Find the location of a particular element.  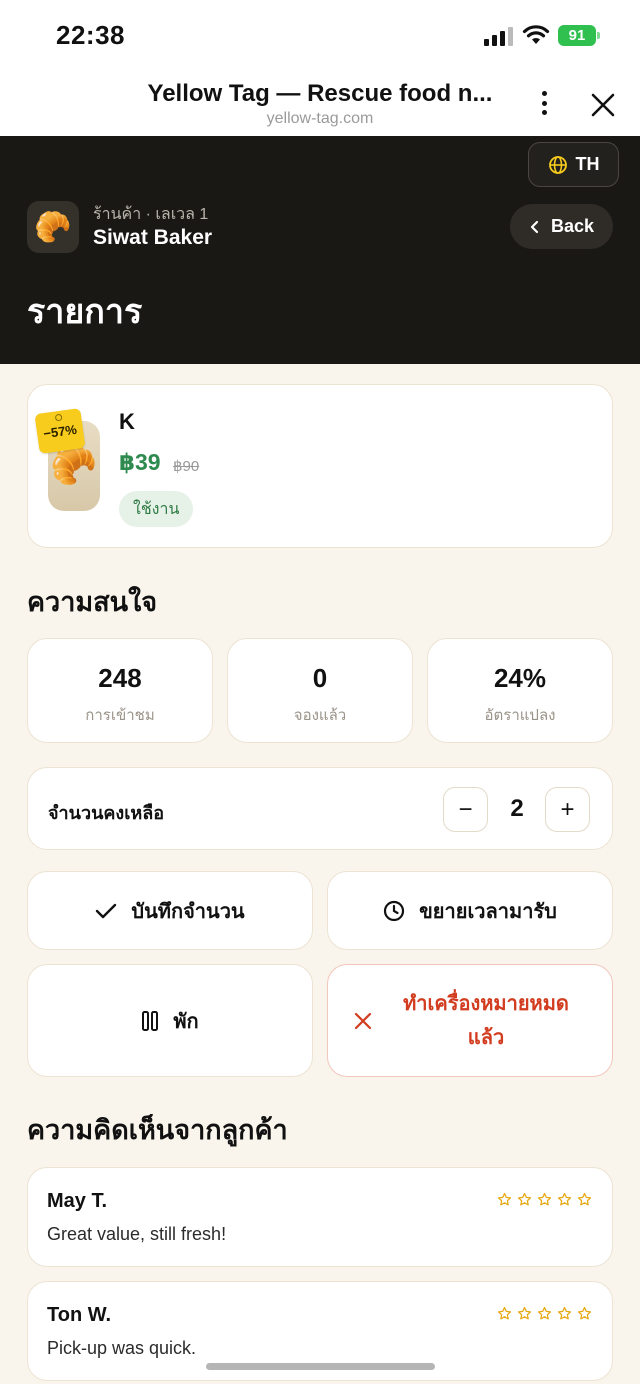

save-quantity-label: บันทึกจำนวน is located at coordinates (188, 911).